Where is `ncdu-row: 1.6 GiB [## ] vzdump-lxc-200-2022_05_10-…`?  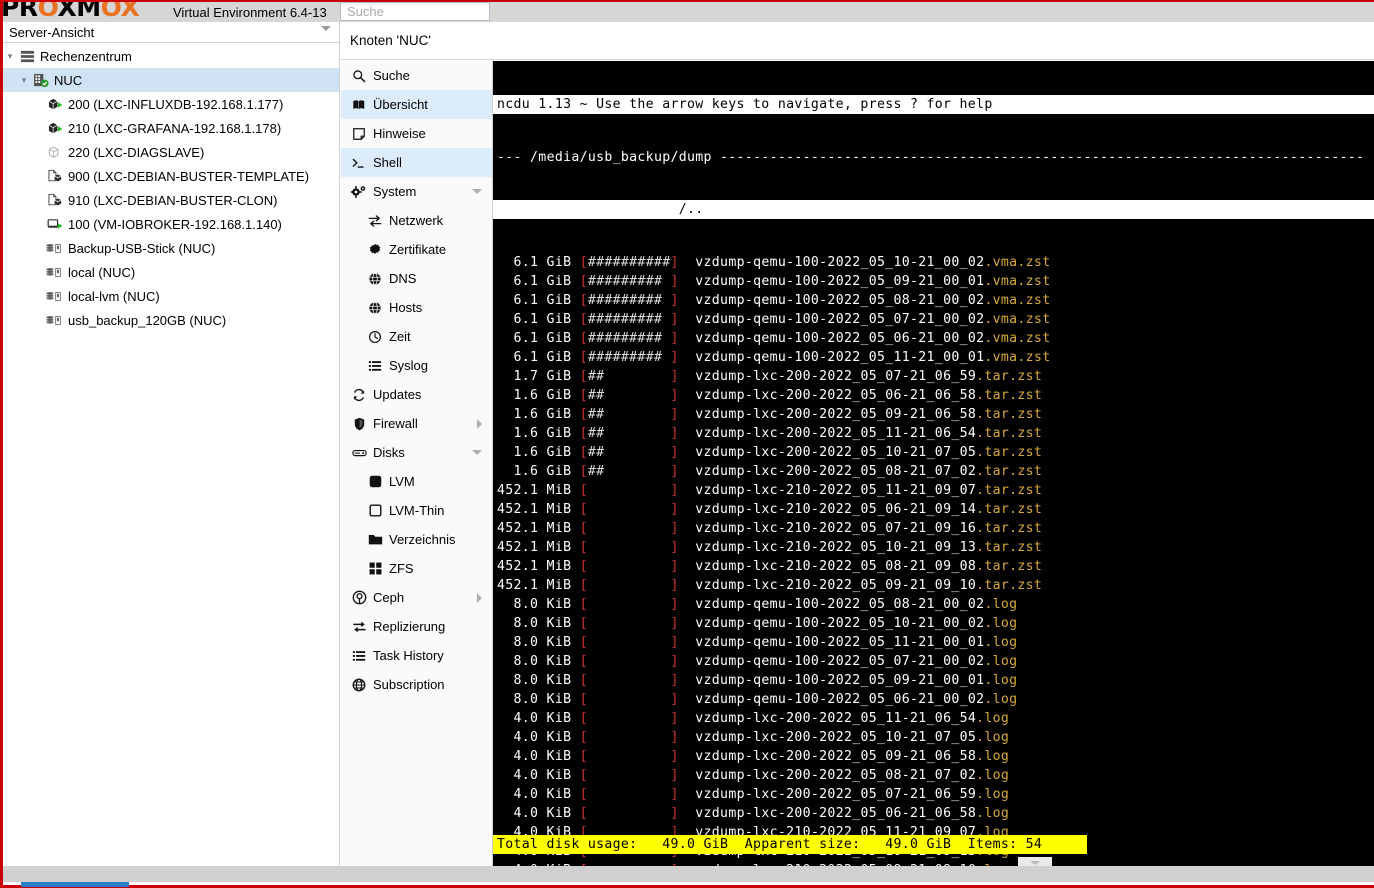 ncdu-row: 1.6 GiB [## ] vzdump-lxc-200-2022_05_10-… is located at coordinates (935, 452).